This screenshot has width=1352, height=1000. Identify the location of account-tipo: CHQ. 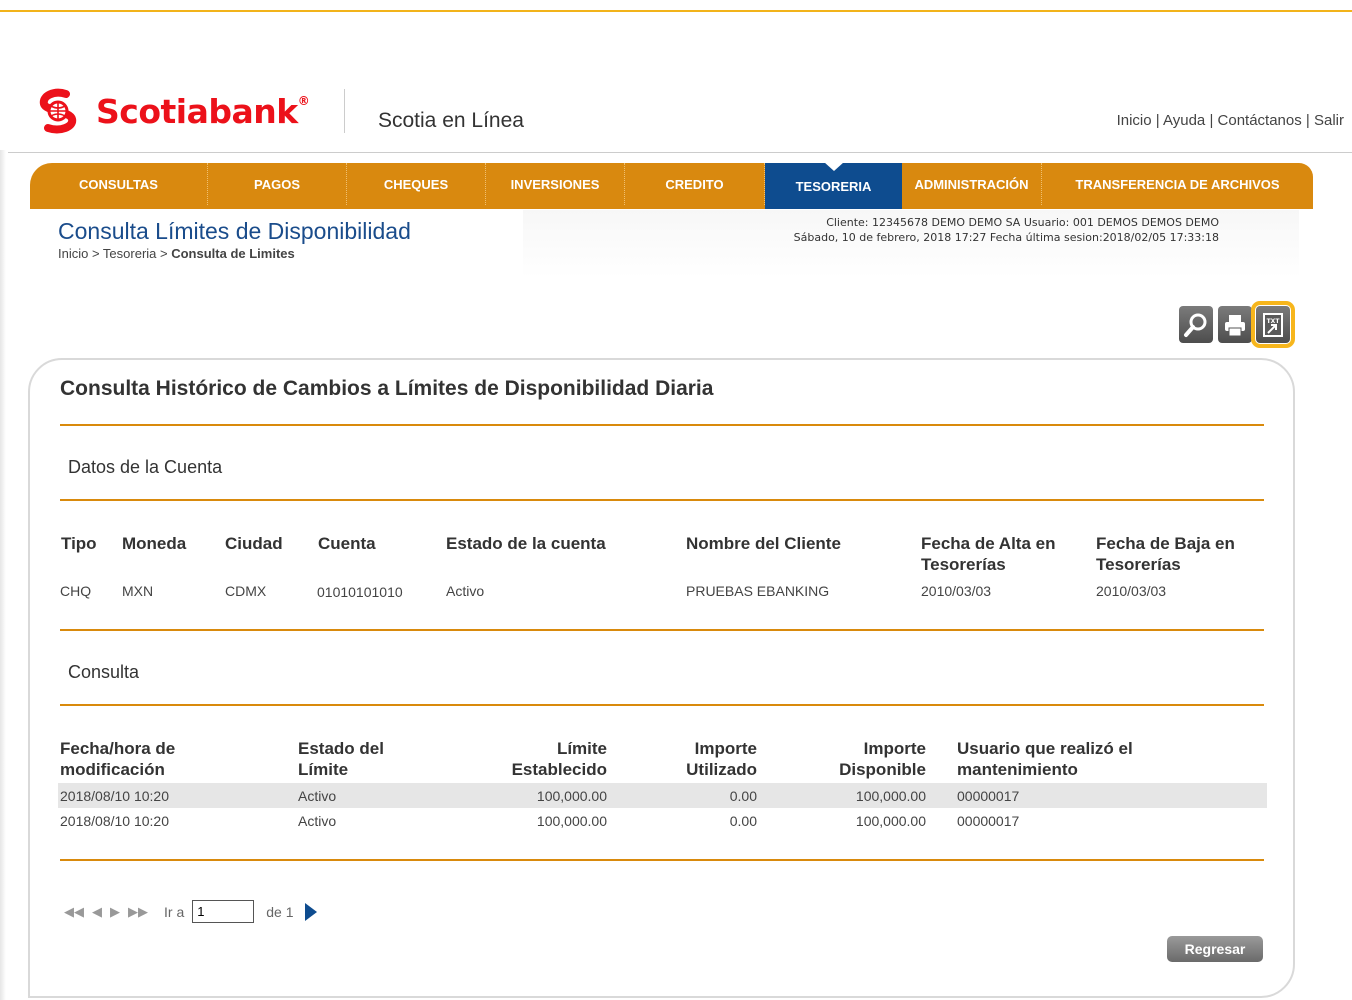
(76, 591).